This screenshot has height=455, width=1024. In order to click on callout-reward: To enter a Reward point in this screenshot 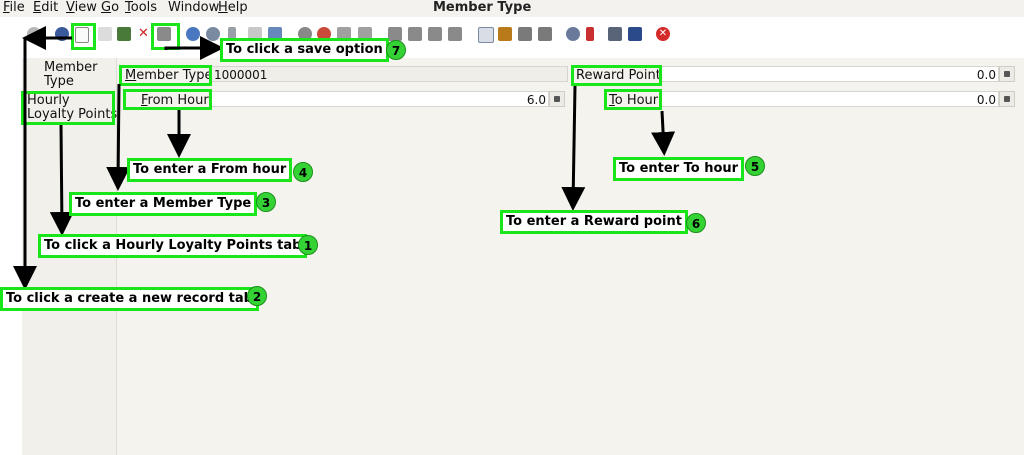, I will do `click(594, 222)`.